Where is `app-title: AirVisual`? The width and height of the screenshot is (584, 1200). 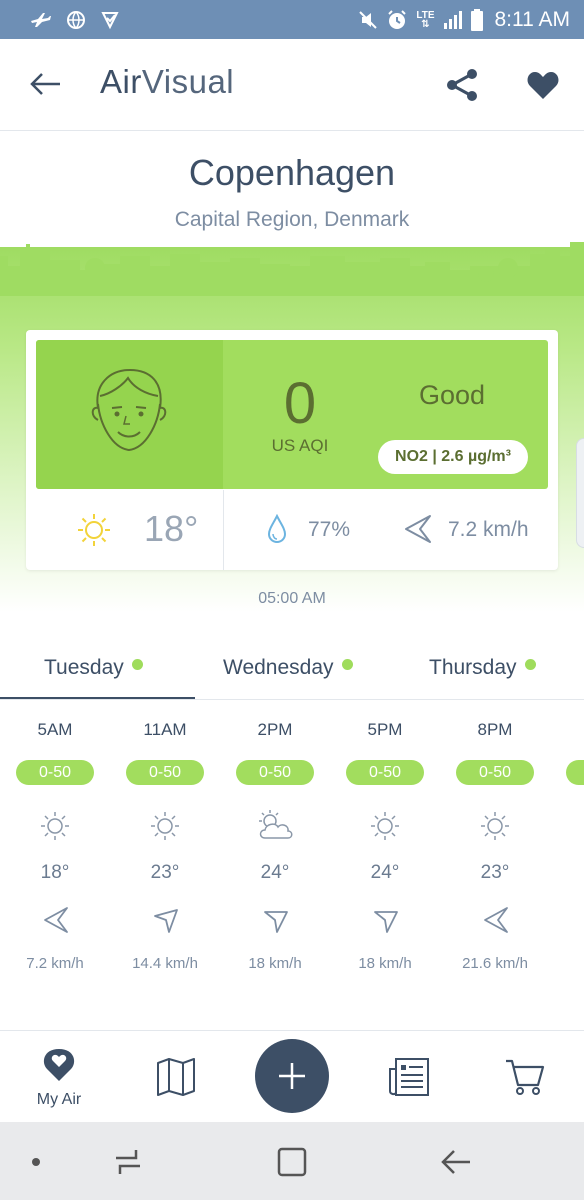 app-title: AirVisual is located at coordinates (167, 81).